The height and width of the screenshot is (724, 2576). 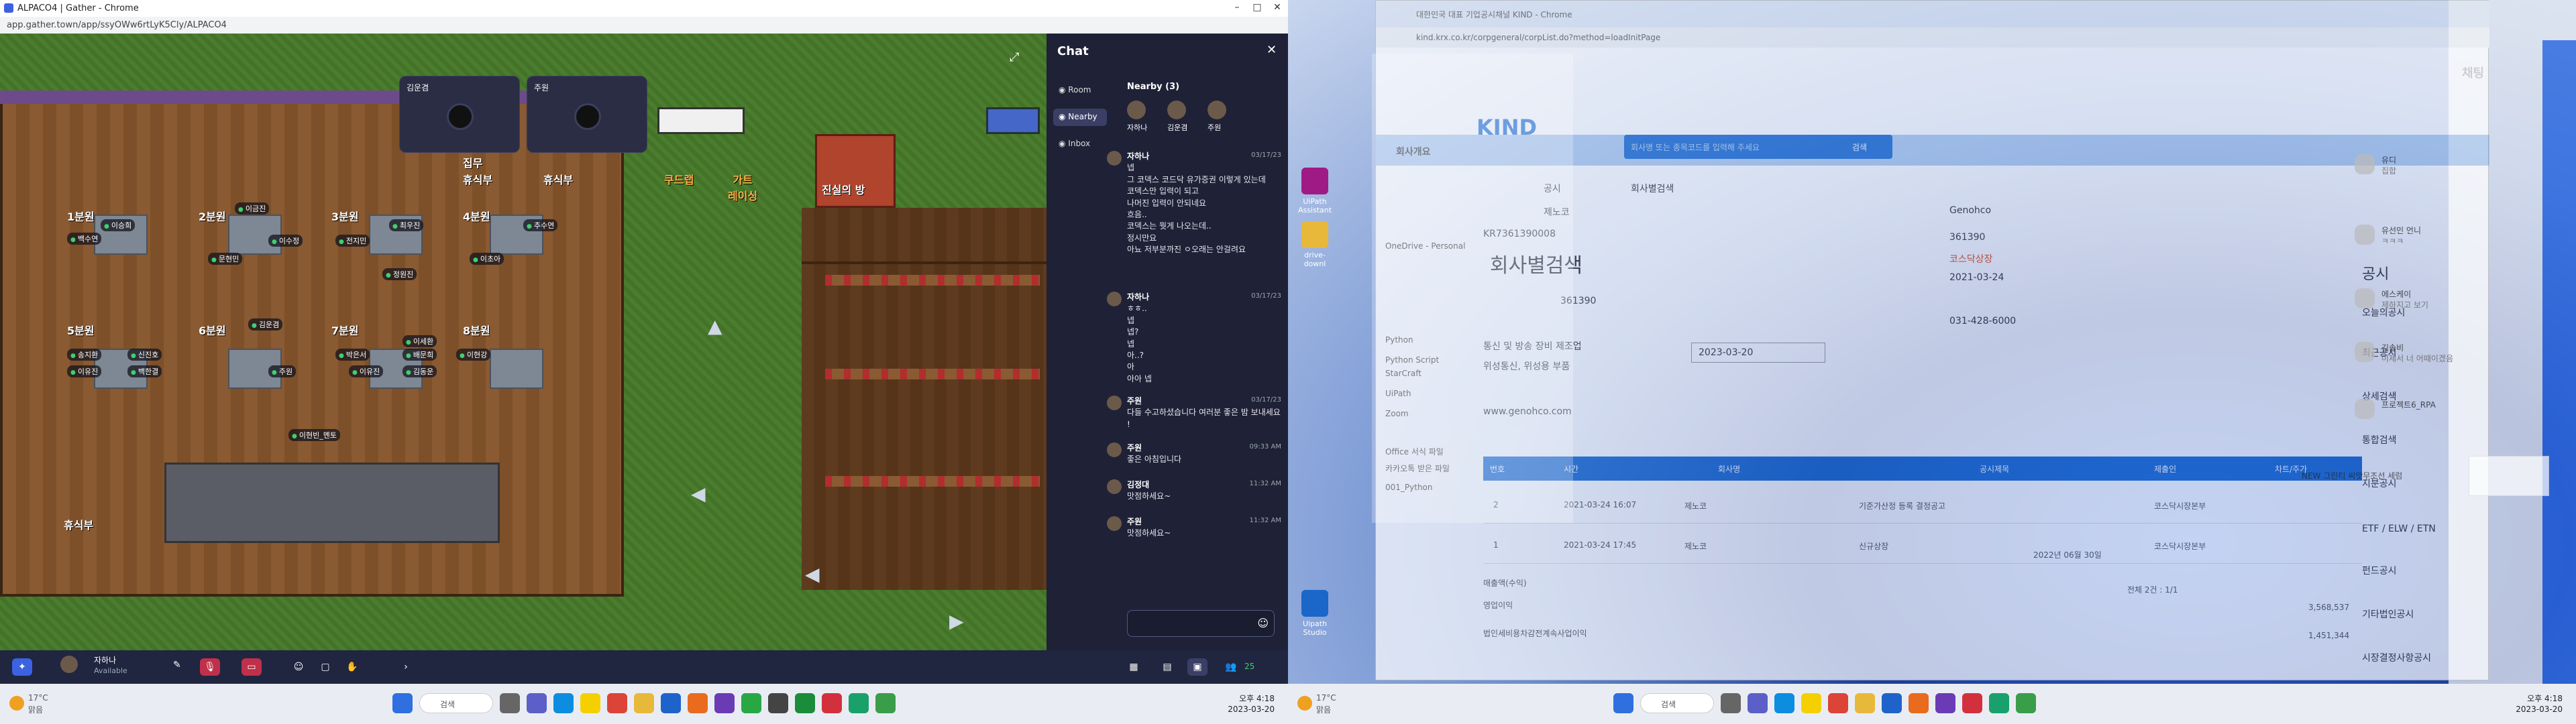 What do you see at coordinates (225, 259) in the screenshot?
I see `avatar-name-tag: 문현민` at bounding box center [225, 259].